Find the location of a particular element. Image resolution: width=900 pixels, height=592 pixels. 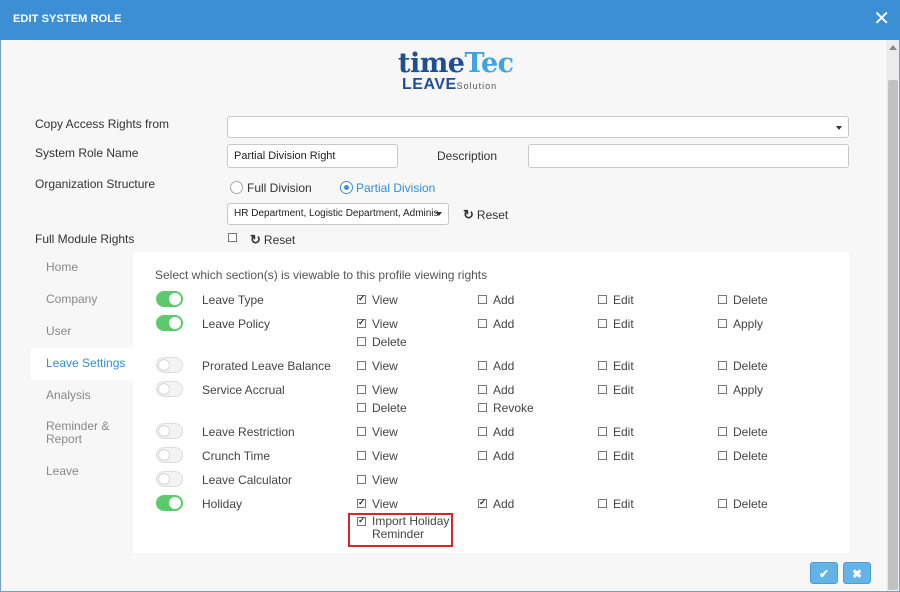

sidebar-item-company: Company is located at coordinates (82, 300).